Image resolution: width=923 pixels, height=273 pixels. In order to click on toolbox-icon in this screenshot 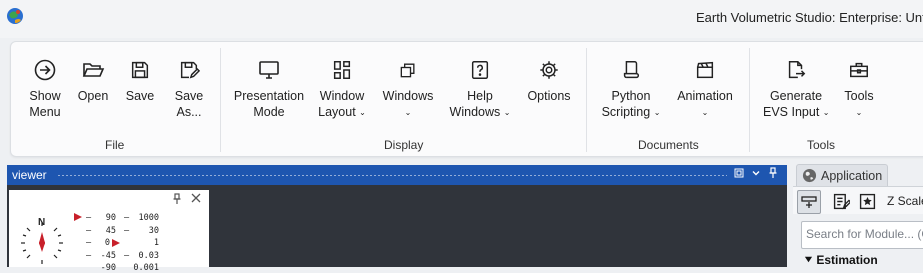, I will do `click(859, 70)`.